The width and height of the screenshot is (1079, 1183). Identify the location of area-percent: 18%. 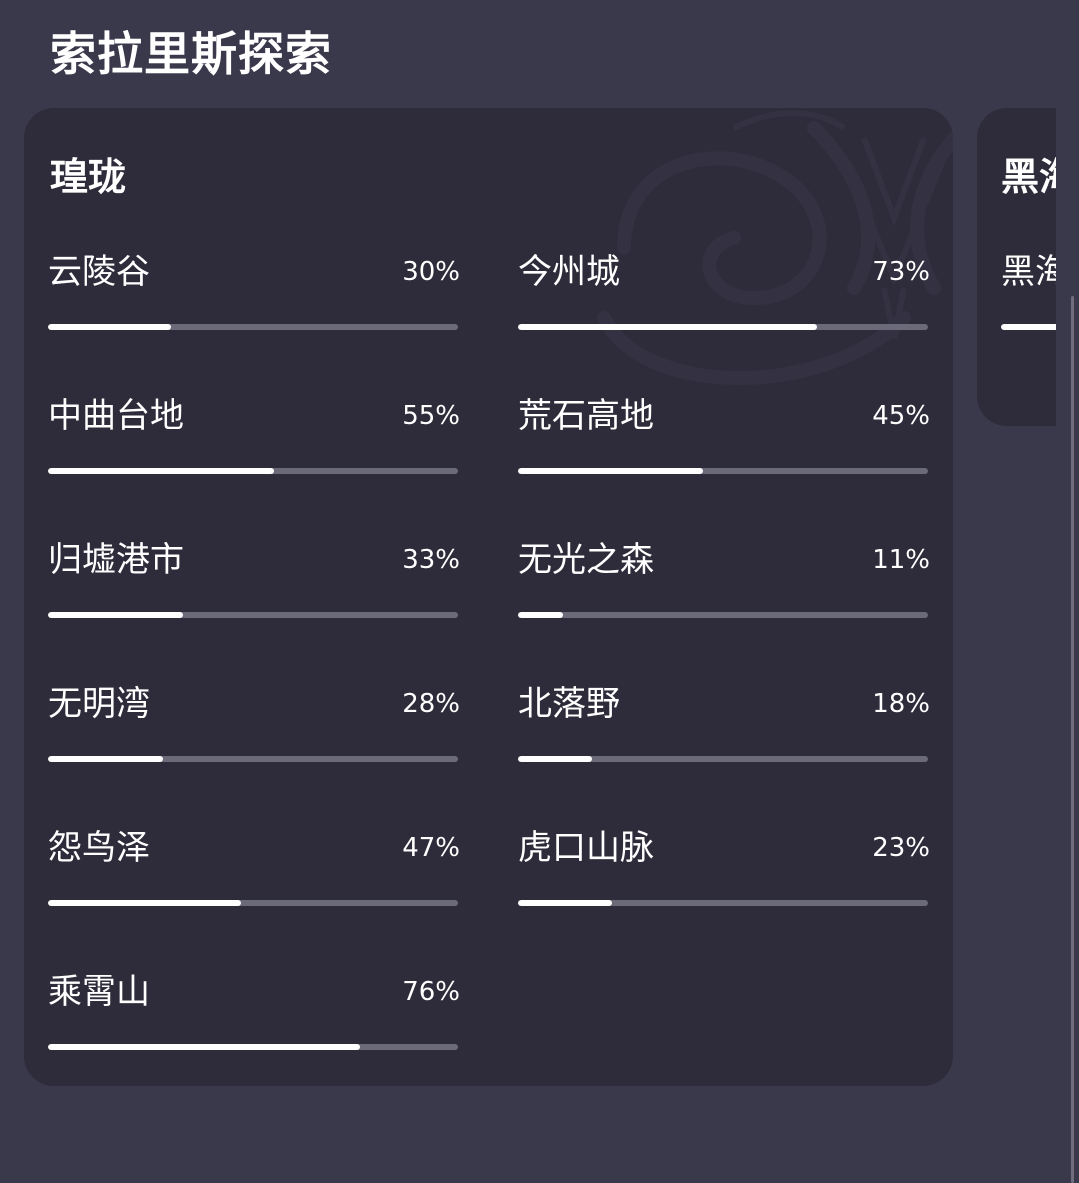
(901, 704).